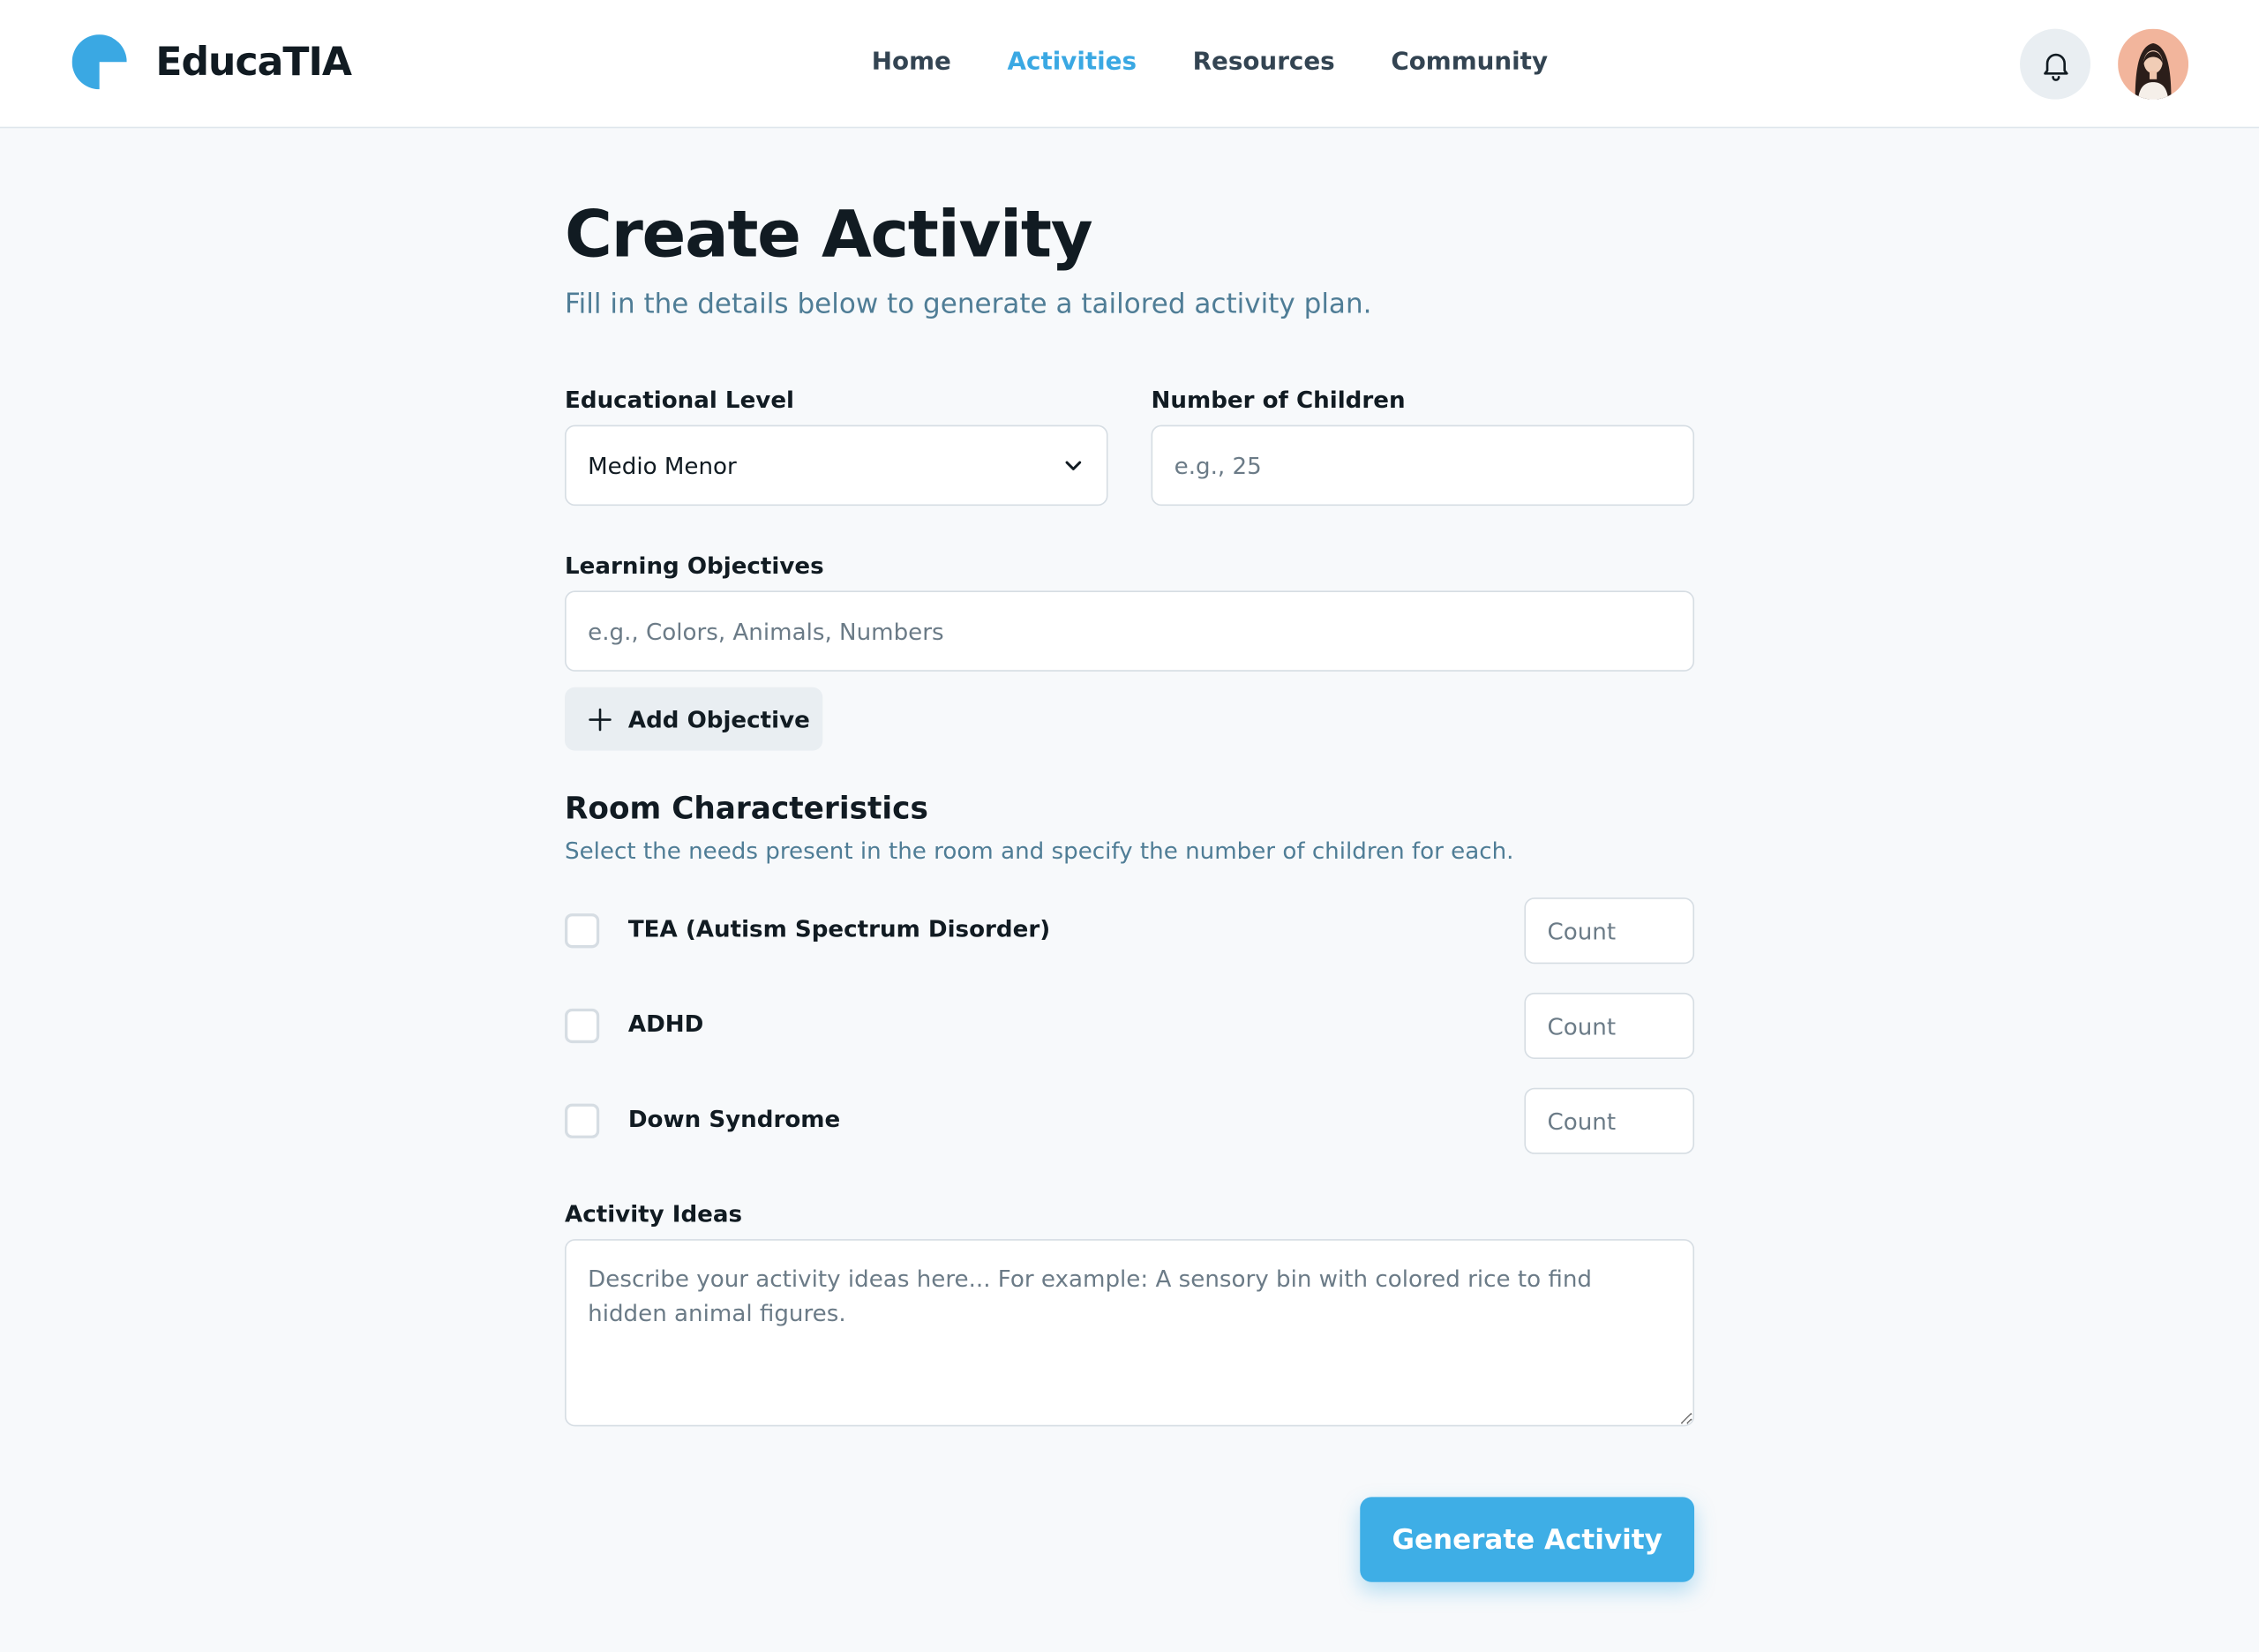  Describe the element at coordinates (718, 719) in the screenshot. I see `add-objective-label: Add Objective` at that location.